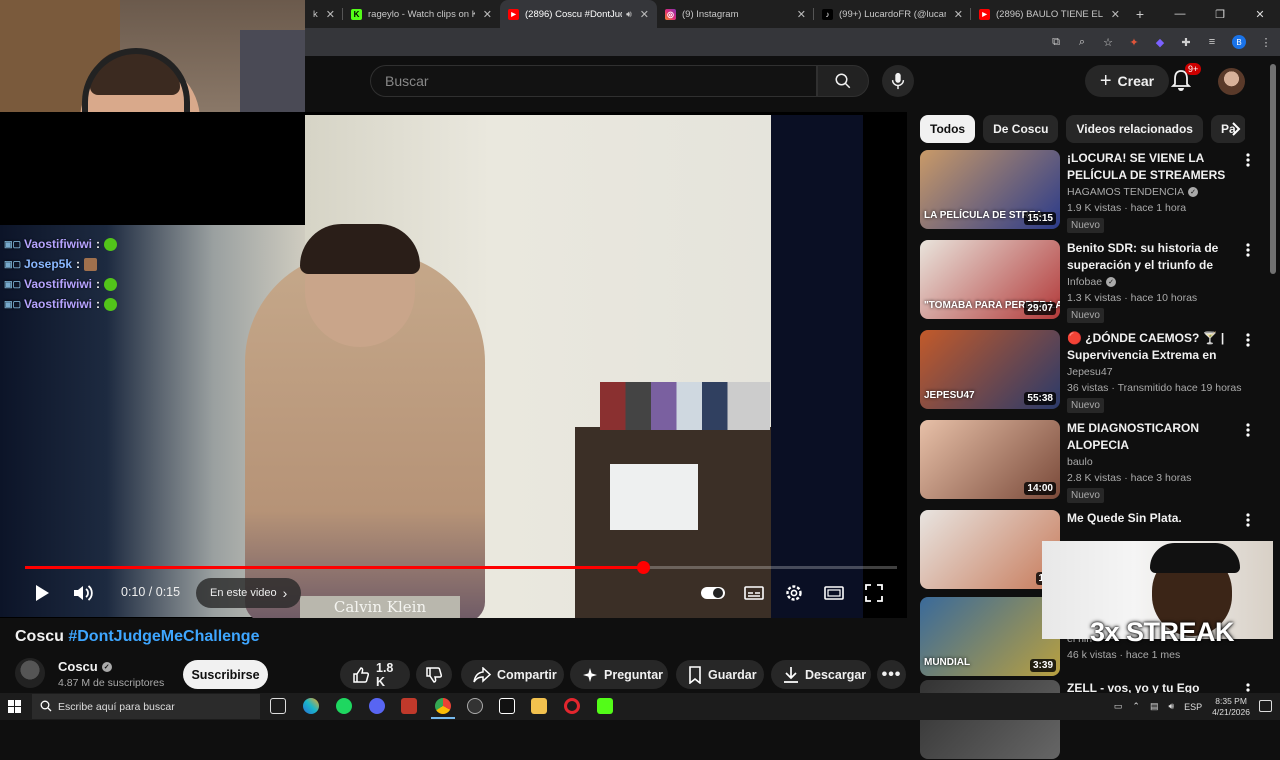  I want to click on channel-name-text: Coscu, so click(78, 666).